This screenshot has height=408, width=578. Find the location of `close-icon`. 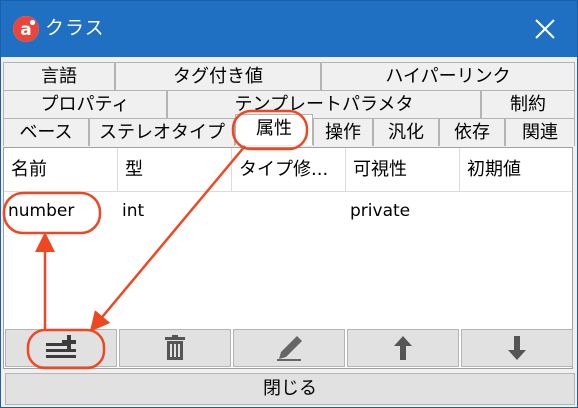

close-icon is located at coordinates (545, 29).